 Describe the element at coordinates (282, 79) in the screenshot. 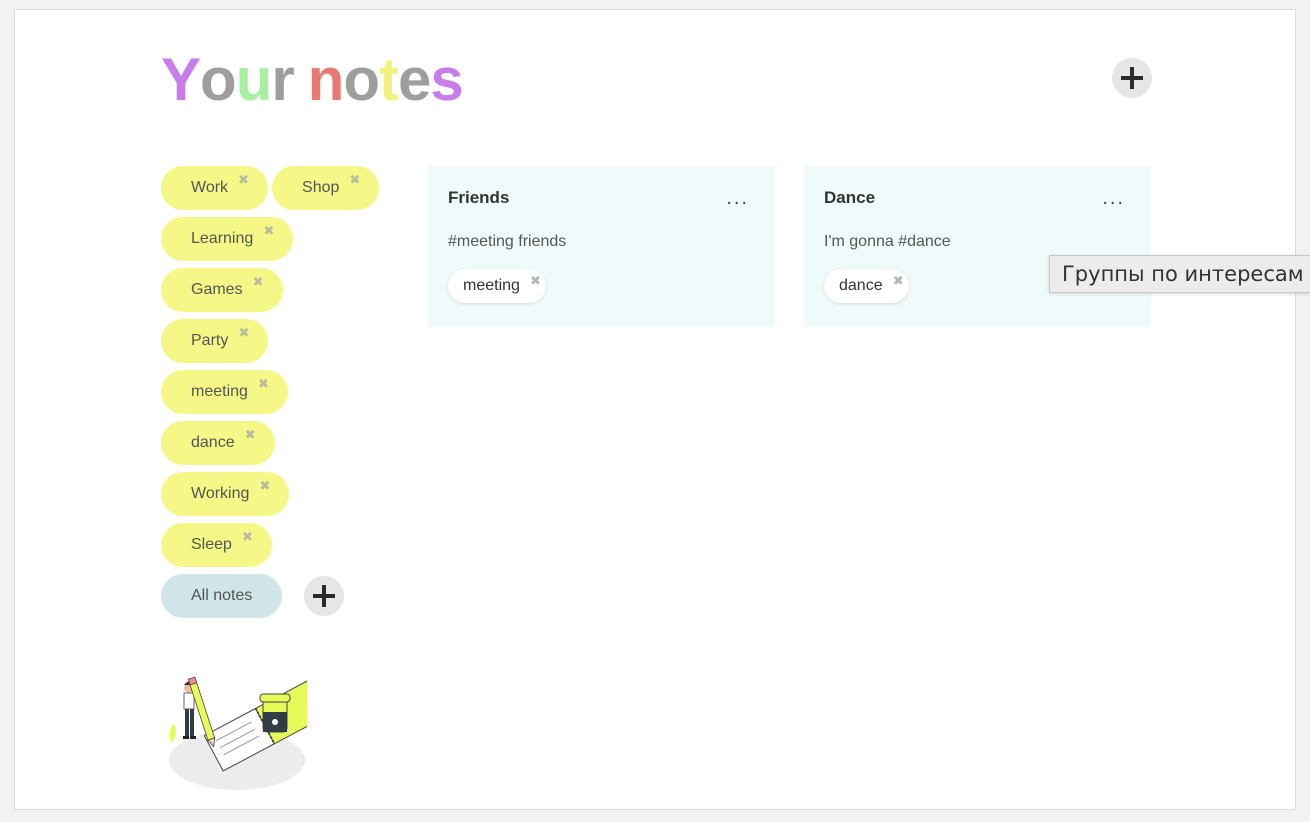

I see `title-letter: r` at that location.